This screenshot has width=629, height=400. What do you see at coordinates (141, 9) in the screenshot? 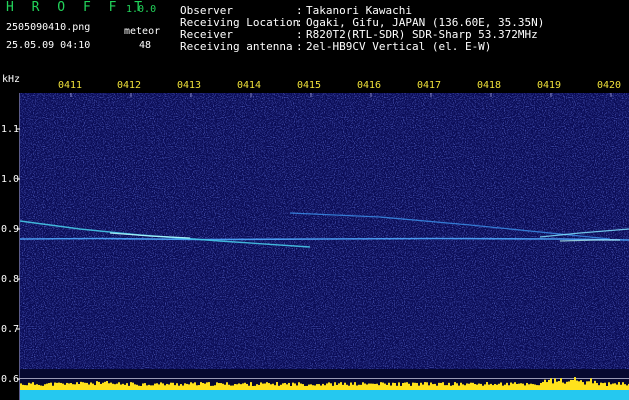
I see `app-version: 1.0.0` at bounding box center [141, 9].